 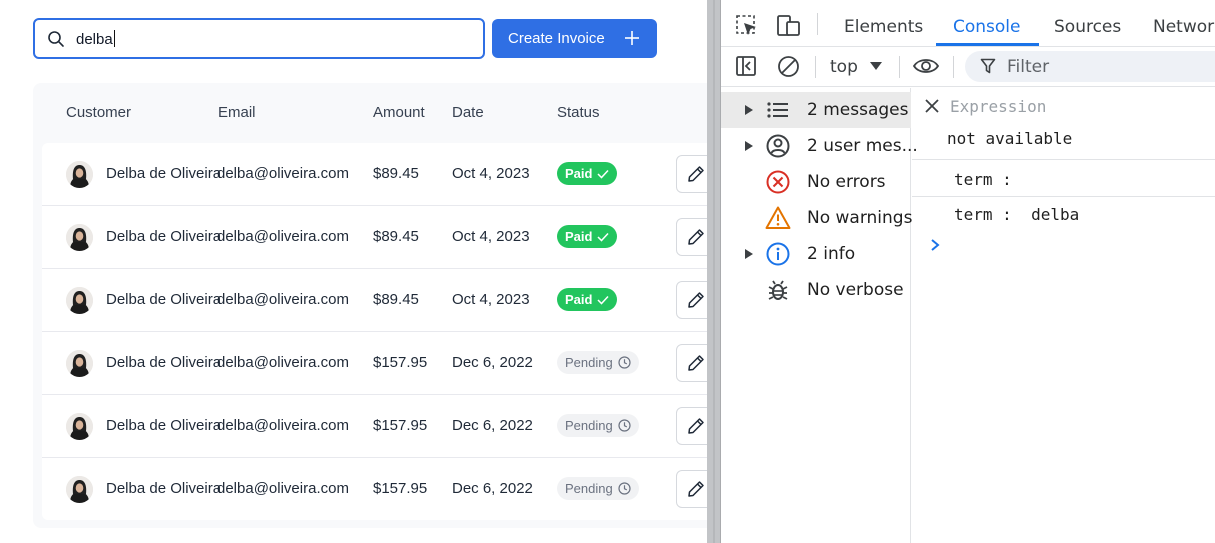 I want to click on tab-network: Network, so click(x=1184, y=27).